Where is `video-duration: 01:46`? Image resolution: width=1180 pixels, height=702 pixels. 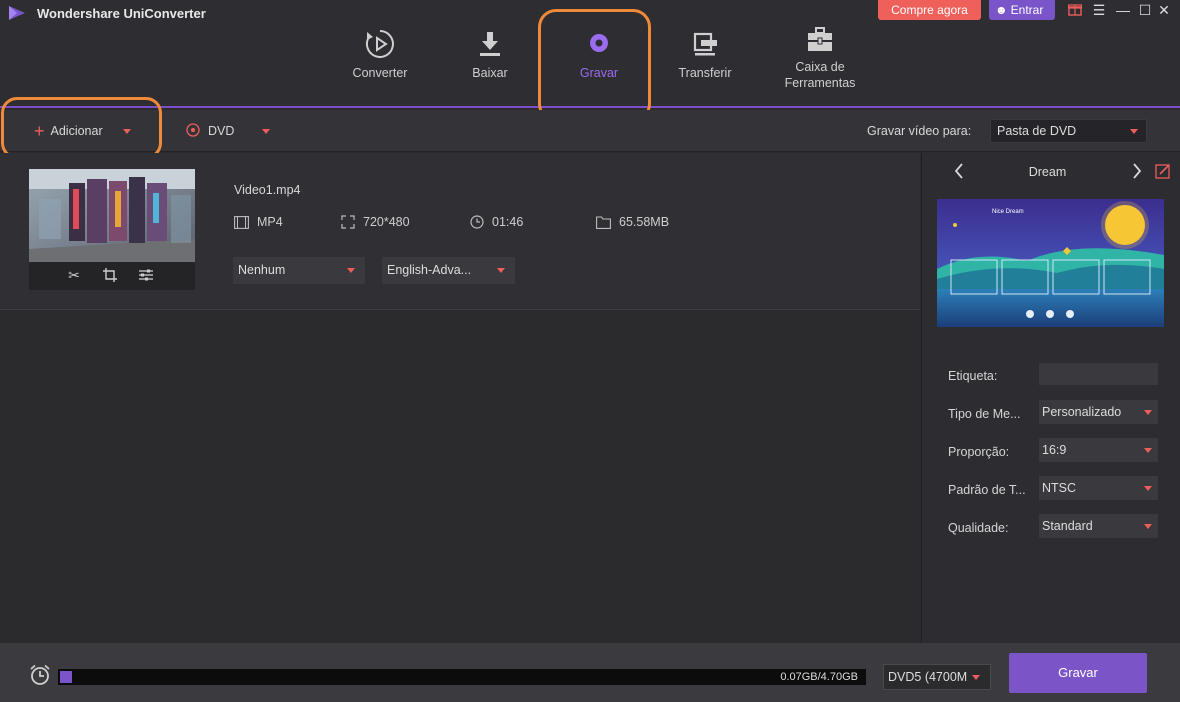 video-duration: 01:46 is located at coordinates (496, 222).